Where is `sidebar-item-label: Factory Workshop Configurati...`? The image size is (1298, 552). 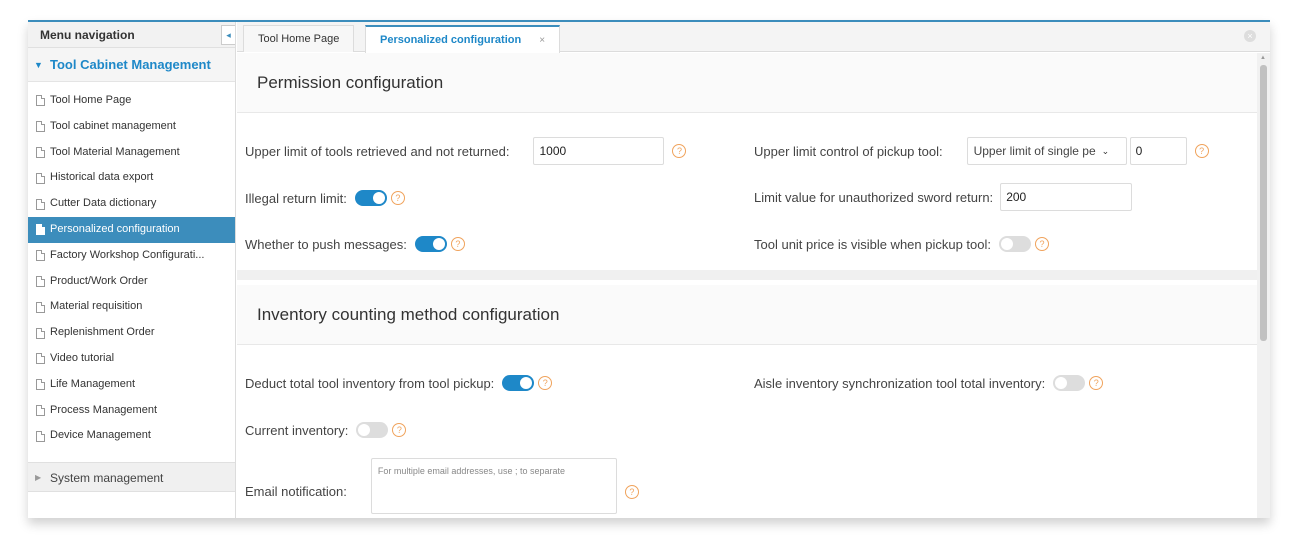
sidebar-item-label: Factory Workshop Configurati... is located at coordinates (127, 254).